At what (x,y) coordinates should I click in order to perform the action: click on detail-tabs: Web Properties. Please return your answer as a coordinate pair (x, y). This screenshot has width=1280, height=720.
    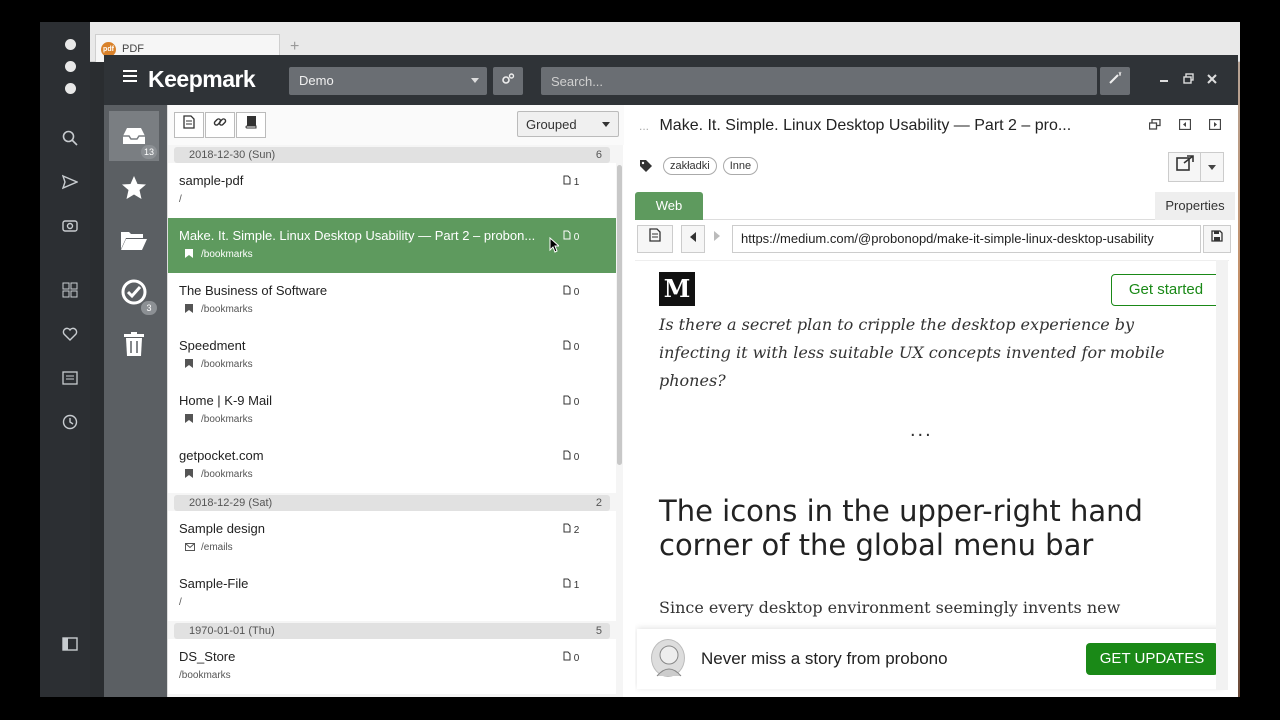
    Looking at the image, I should click on (935, 205).